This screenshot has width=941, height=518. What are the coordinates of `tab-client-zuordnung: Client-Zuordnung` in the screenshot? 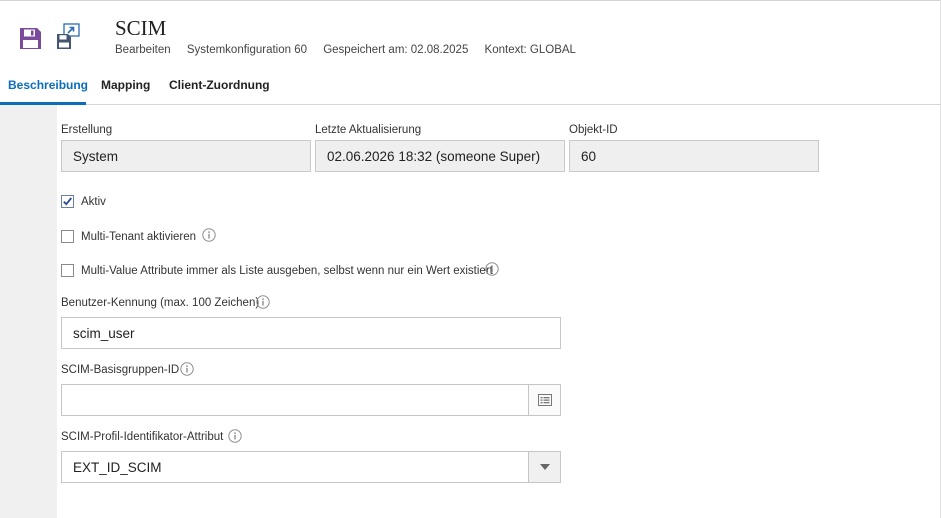 It's located at (219, 85).